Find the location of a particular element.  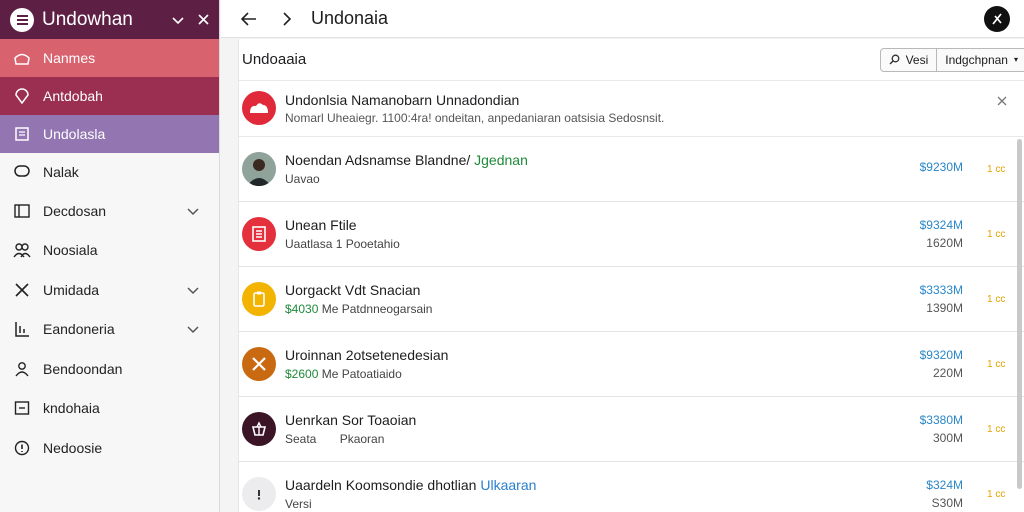

menu-logo-icon is located at coordinates (22, 19).